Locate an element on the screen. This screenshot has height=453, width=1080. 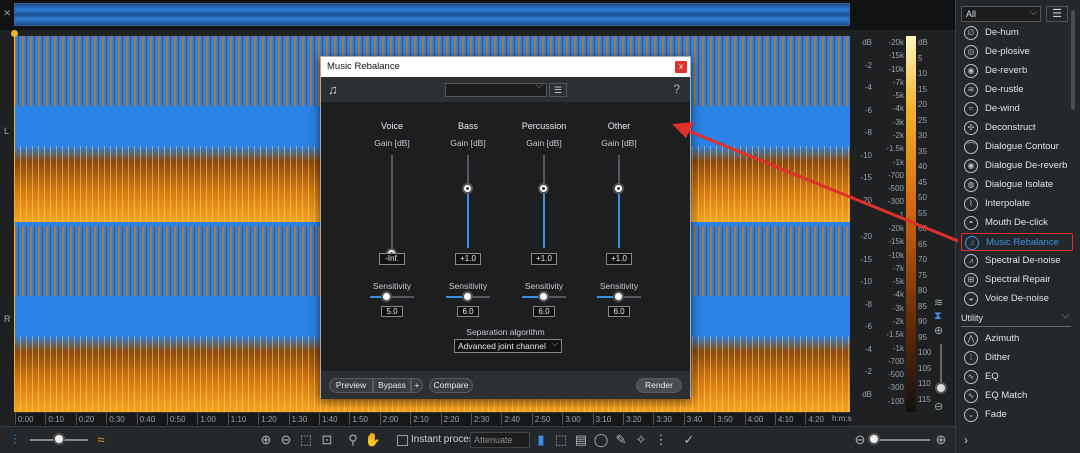
time-selection-icon: ▮ is located at coordinates (541, 440).